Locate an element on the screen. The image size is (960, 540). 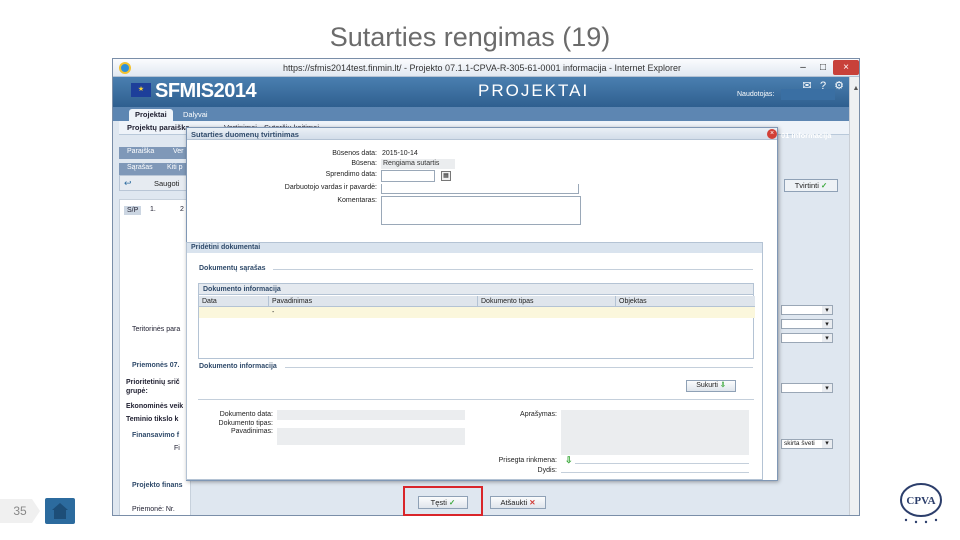
col-pavadinimas: Pavadinimas is located at coordinates (373, 301).